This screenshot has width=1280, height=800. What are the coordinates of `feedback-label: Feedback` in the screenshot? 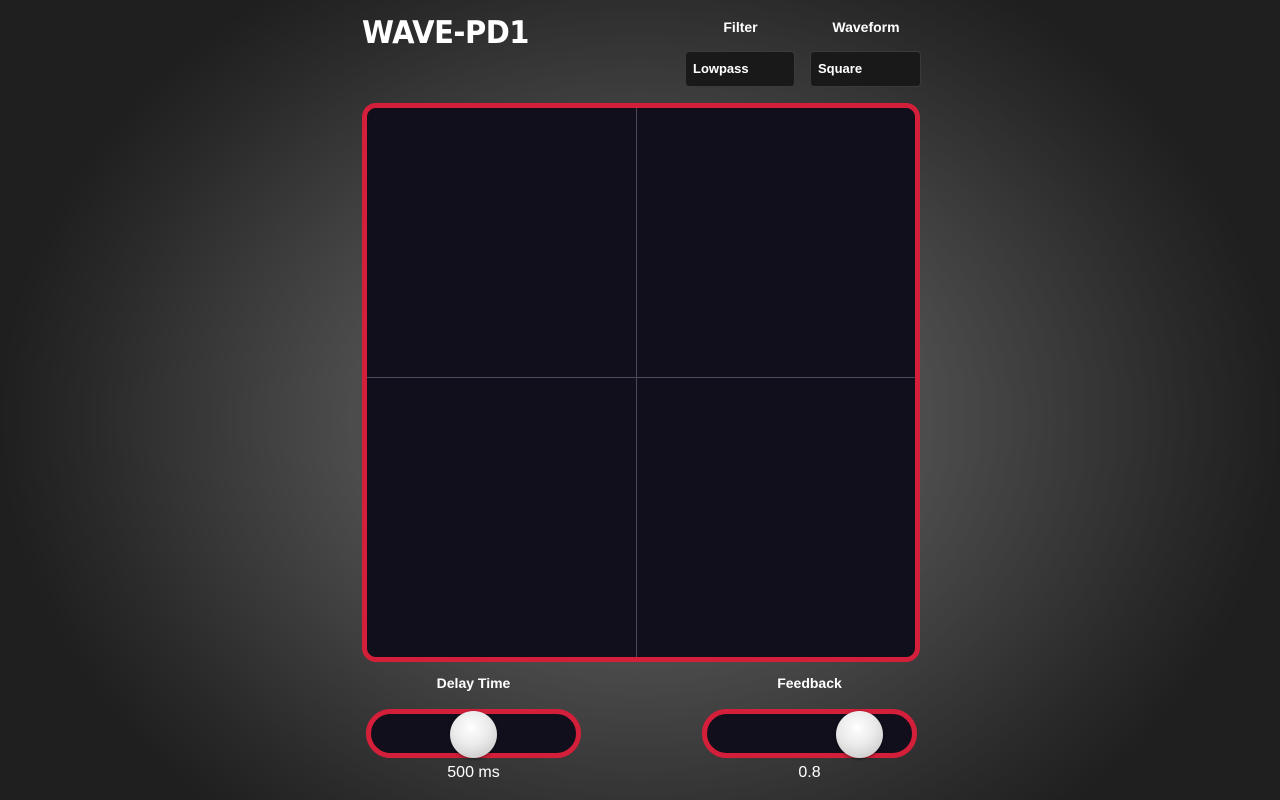 It's located at (809, 683).